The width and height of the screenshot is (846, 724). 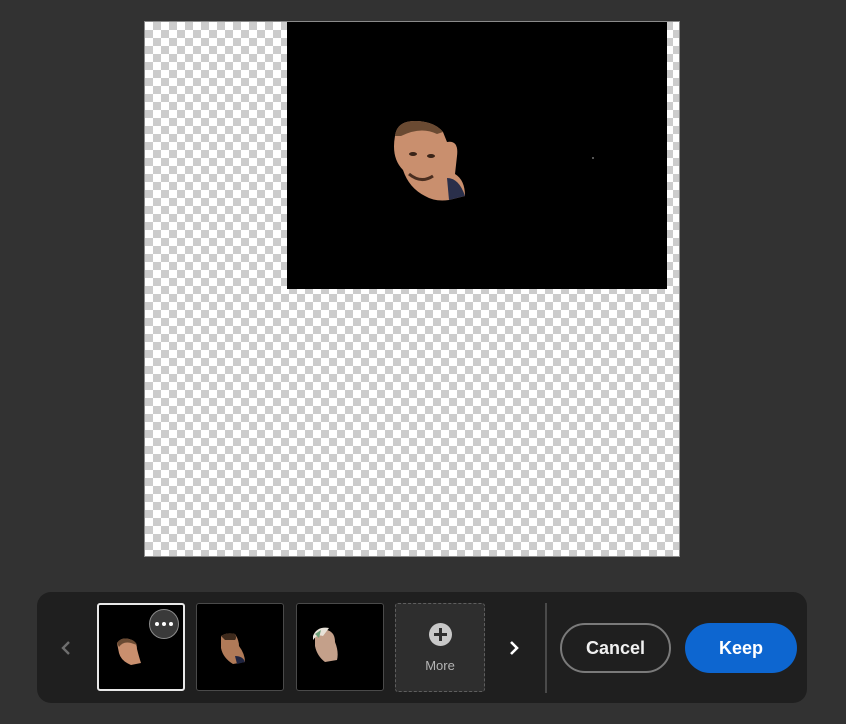 I want to click on variations-toolbar: More Cancel Keep, so click(x=422, y=647).